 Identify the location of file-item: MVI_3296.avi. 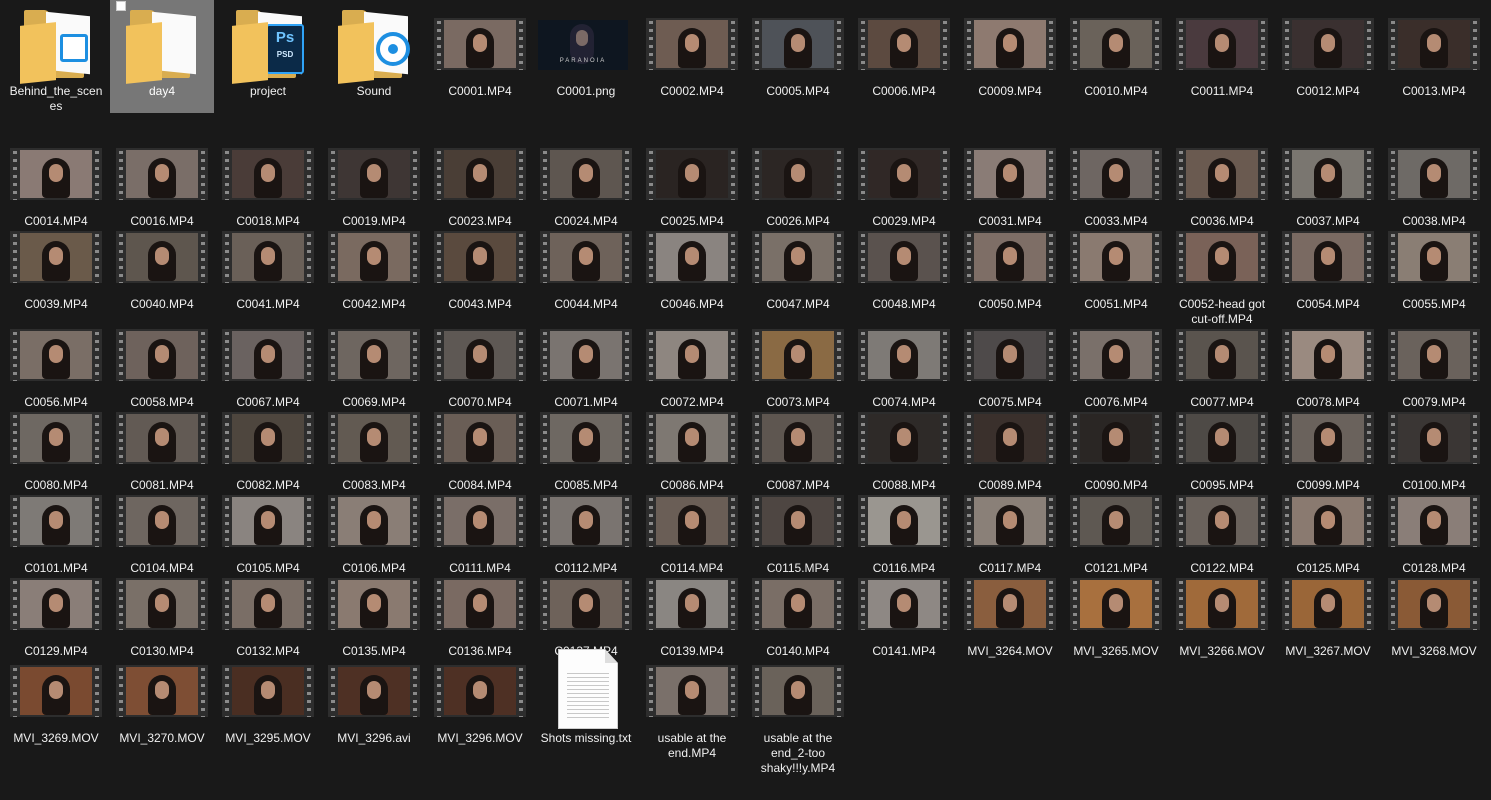
(374, 696).